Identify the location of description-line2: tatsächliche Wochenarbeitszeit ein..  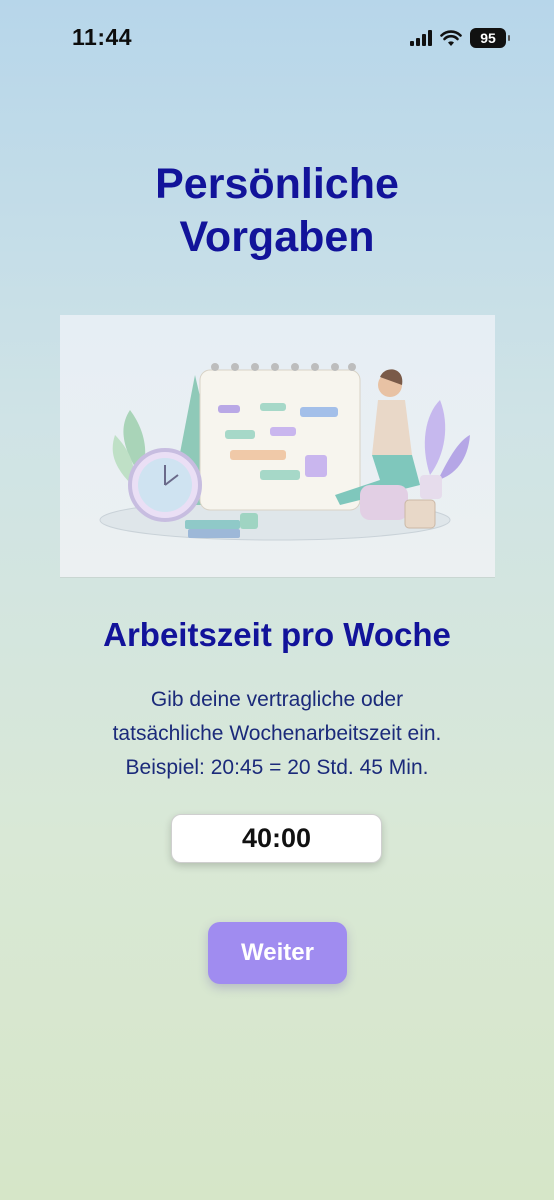
(277, 733).